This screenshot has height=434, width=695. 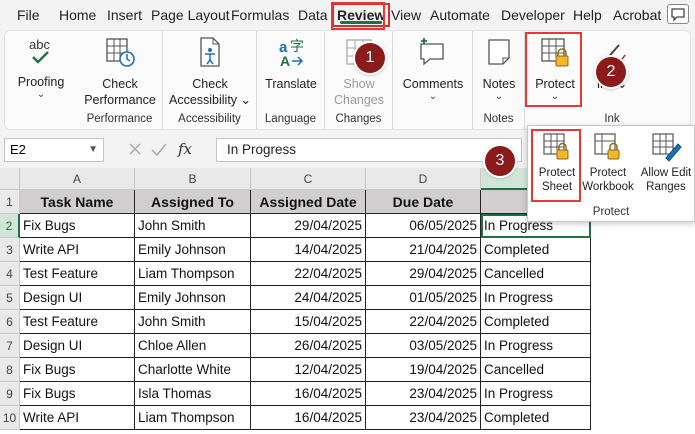 I want to click on comments-button: Comments ⌄, so click(x=433, y=68).